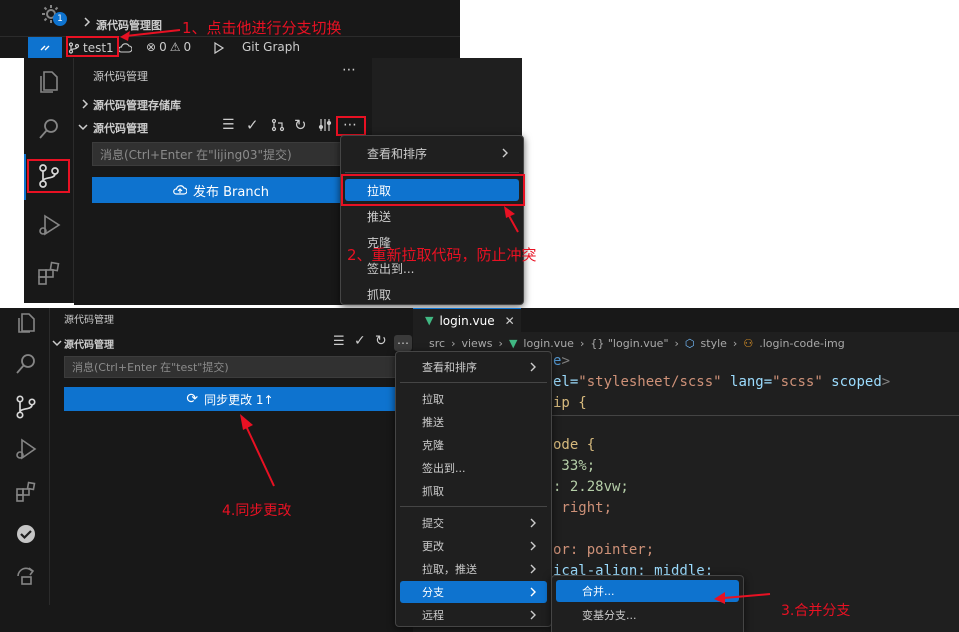  What do you see at coordinates (437, 343) in the screenshot?
I see `breadcrumb-item: src` at bounding box center [437, 343].